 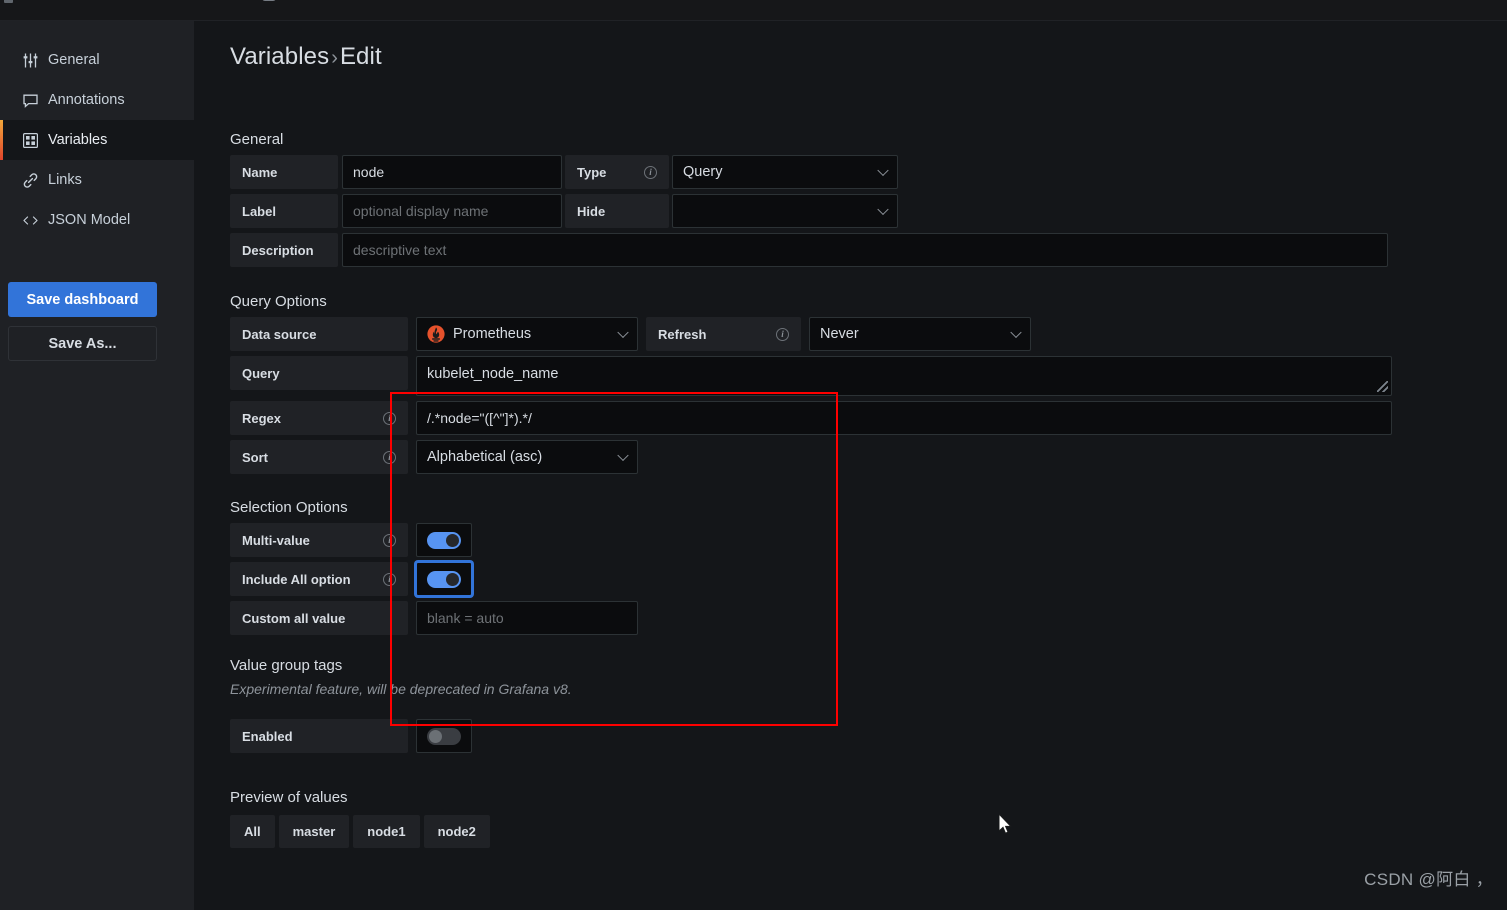 I want to click on sidebar-item-general: General, so click(x=97, y=60).